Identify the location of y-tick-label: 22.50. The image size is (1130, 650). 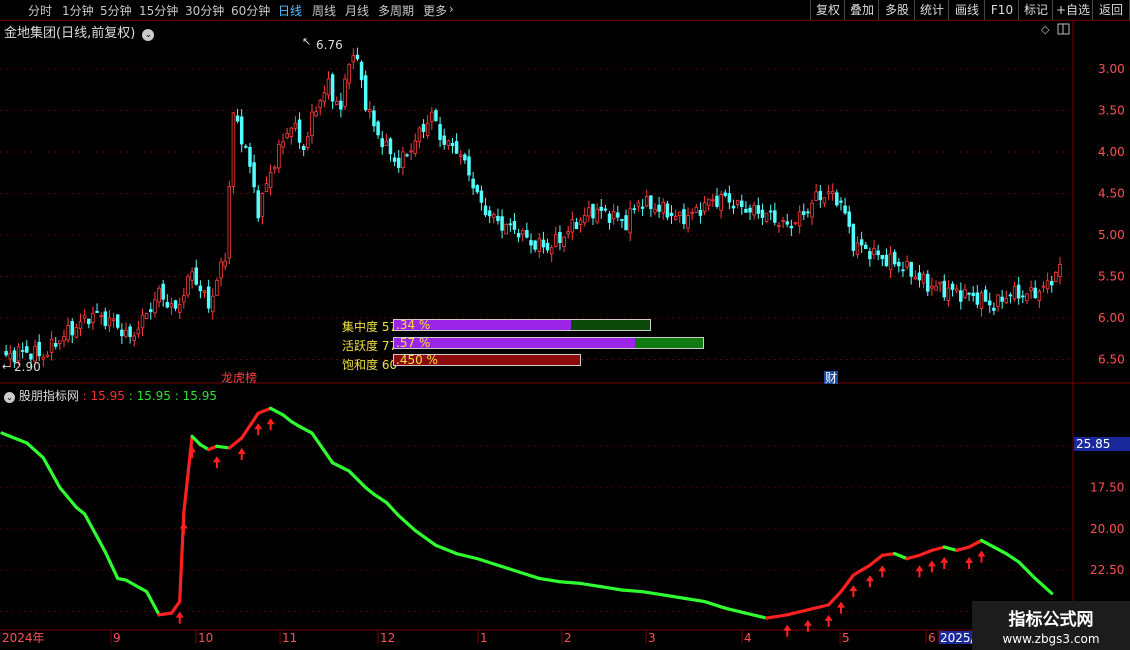
(1107, 570).